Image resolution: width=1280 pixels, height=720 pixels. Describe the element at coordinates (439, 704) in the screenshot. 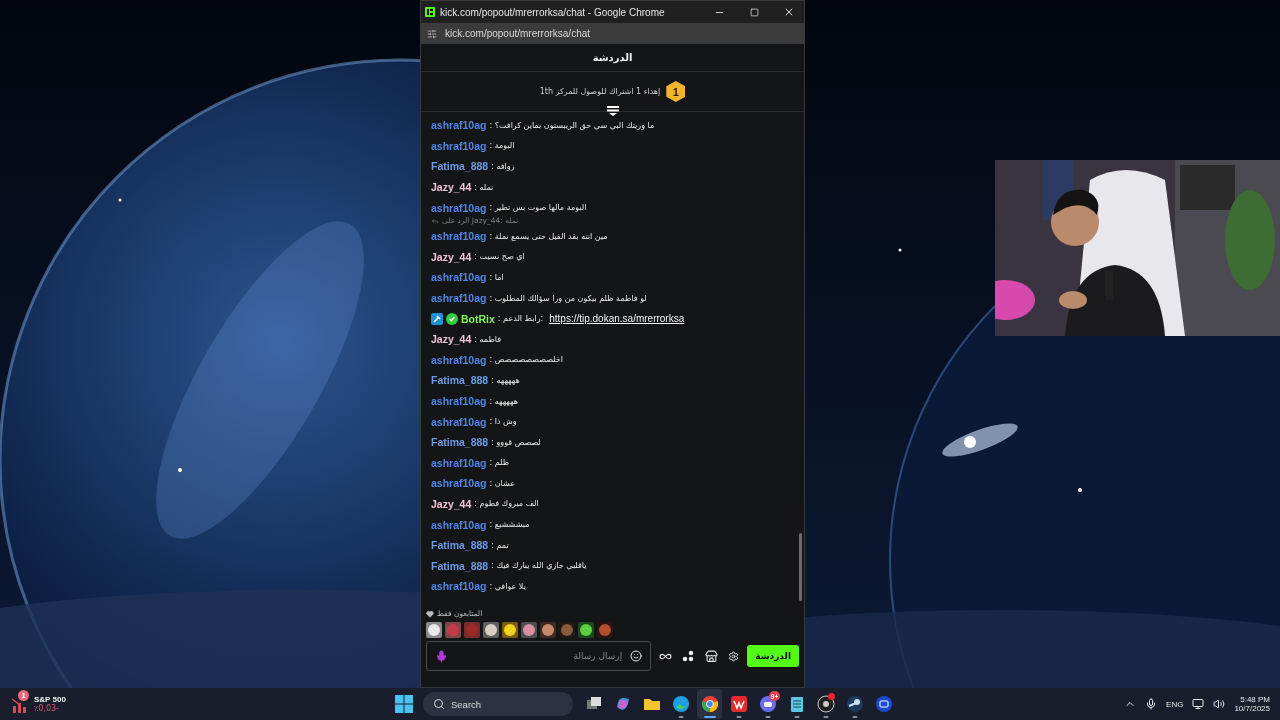

I see `search-icon` at that location.